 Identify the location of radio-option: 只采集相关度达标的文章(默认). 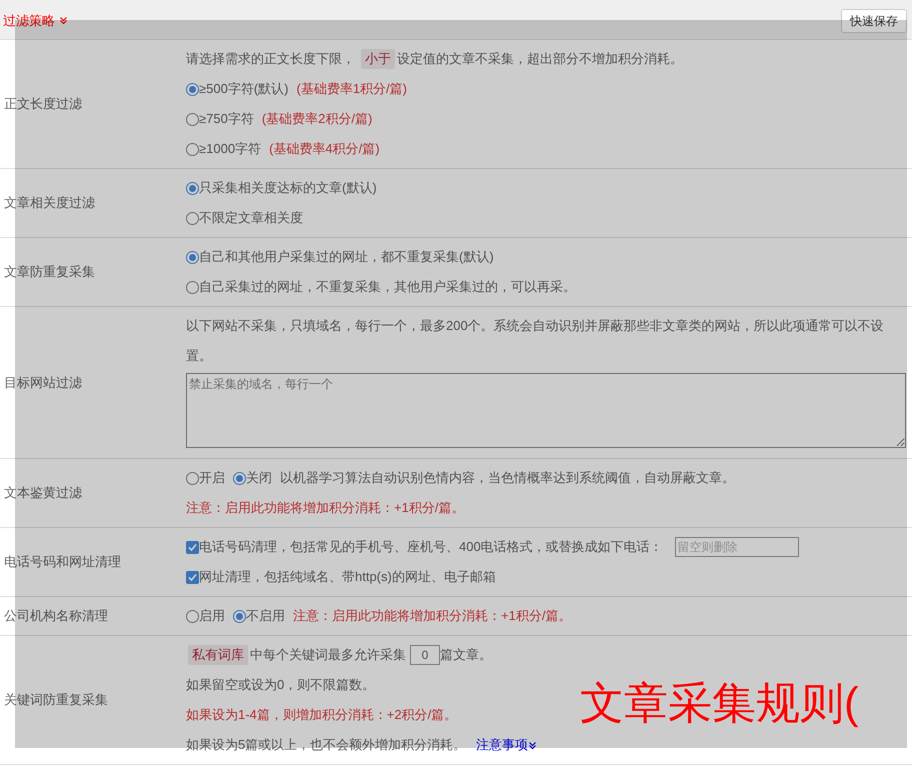
(281, 188).